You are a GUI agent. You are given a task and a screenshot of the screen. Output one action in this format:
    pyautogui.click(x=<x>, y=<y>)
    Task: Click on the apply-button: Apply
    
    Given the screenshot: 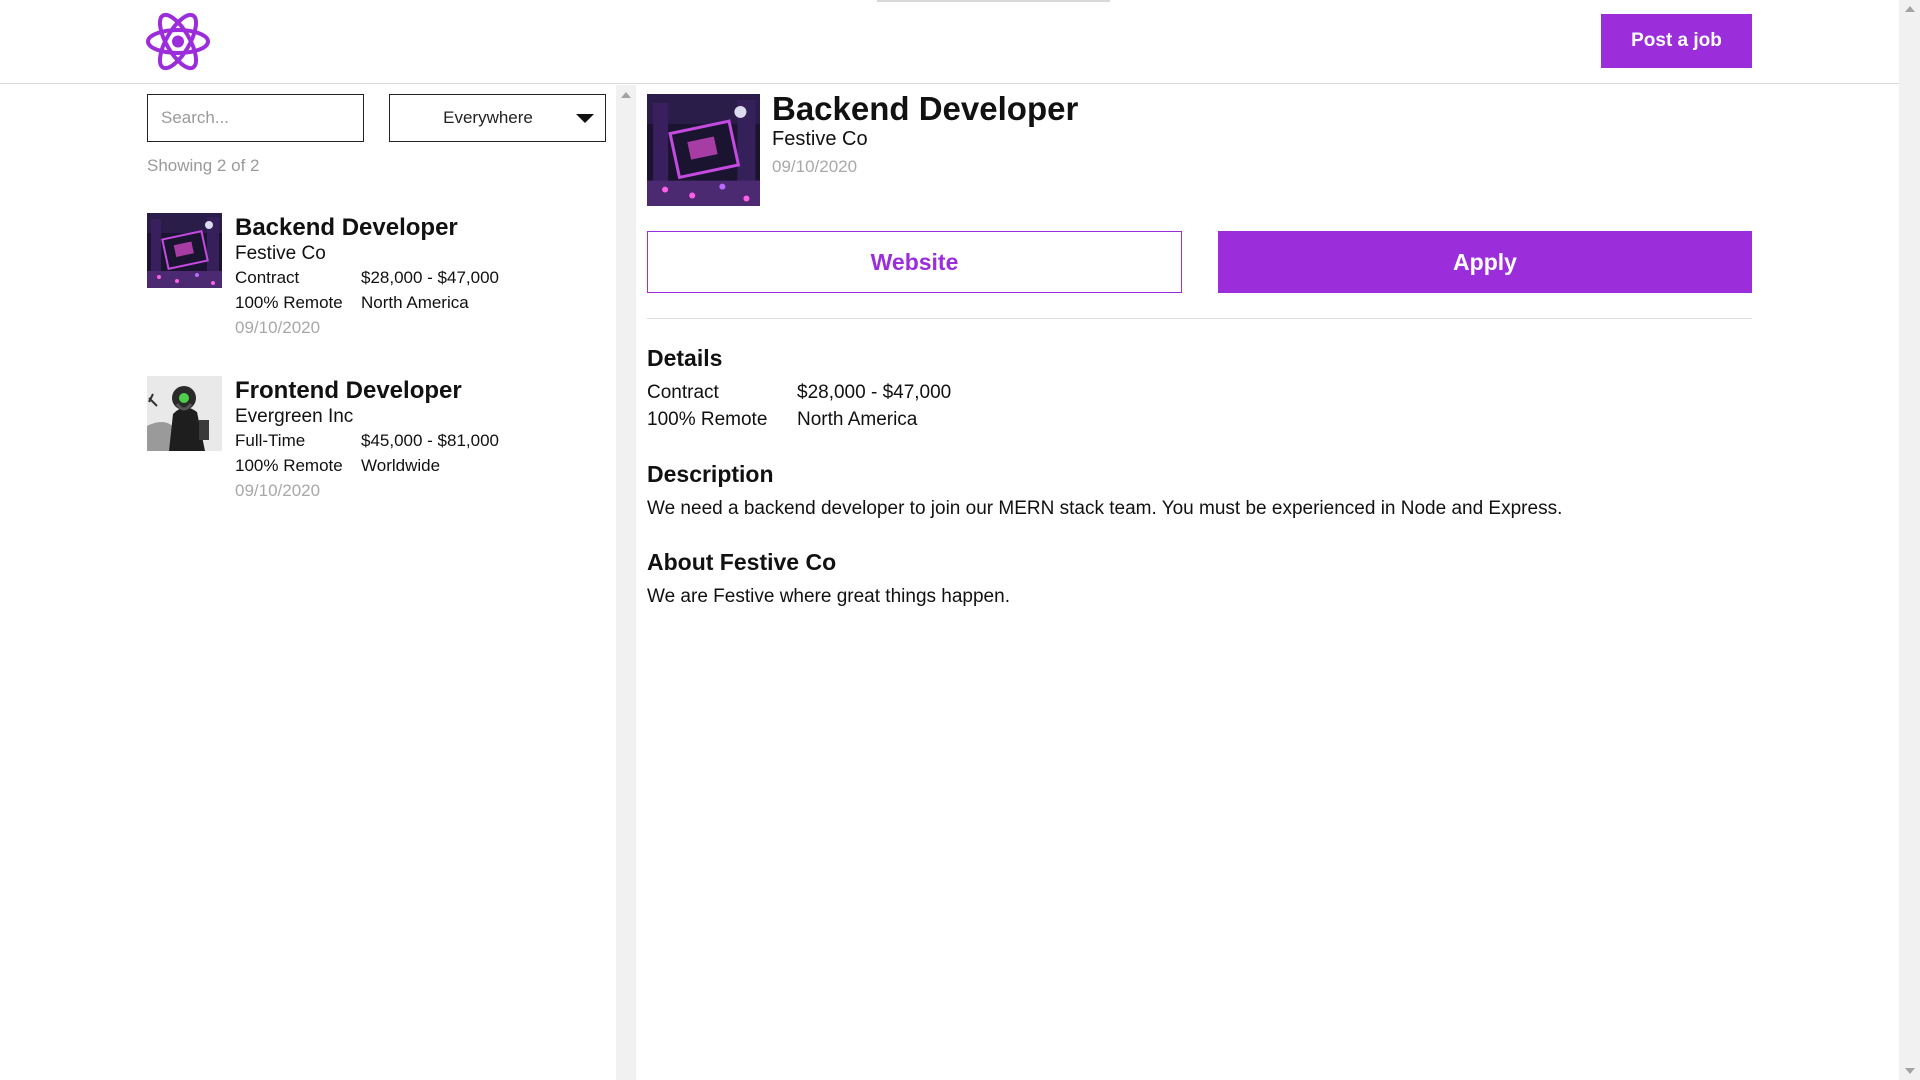 What is the action you would take?
    pyautogui.click(x=1485, y=262)
    